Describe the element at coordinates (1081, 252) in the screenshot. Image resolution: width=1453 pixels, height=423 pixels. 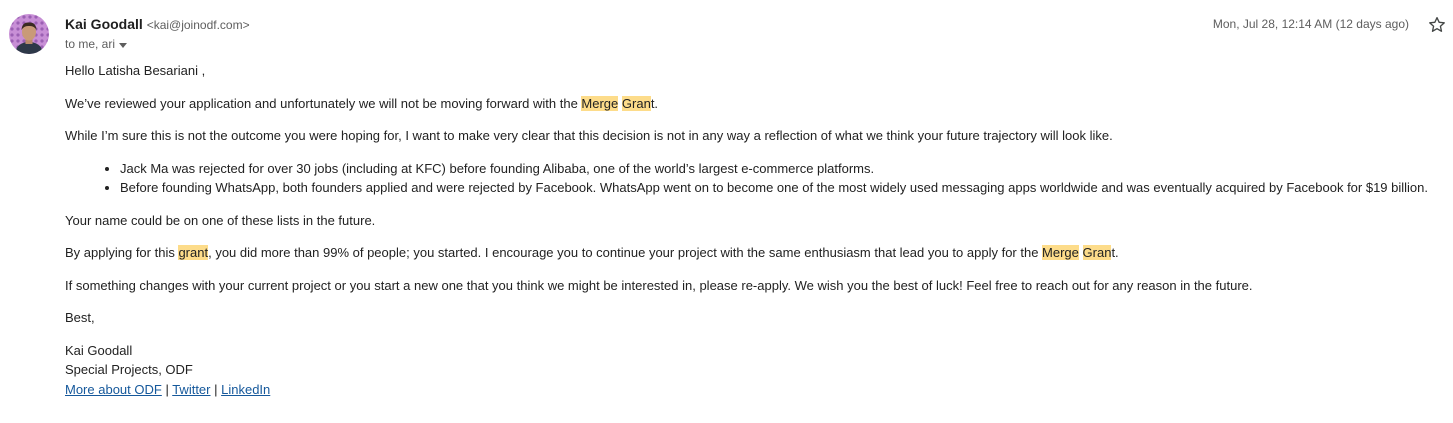
I see `p4-space` at that location.